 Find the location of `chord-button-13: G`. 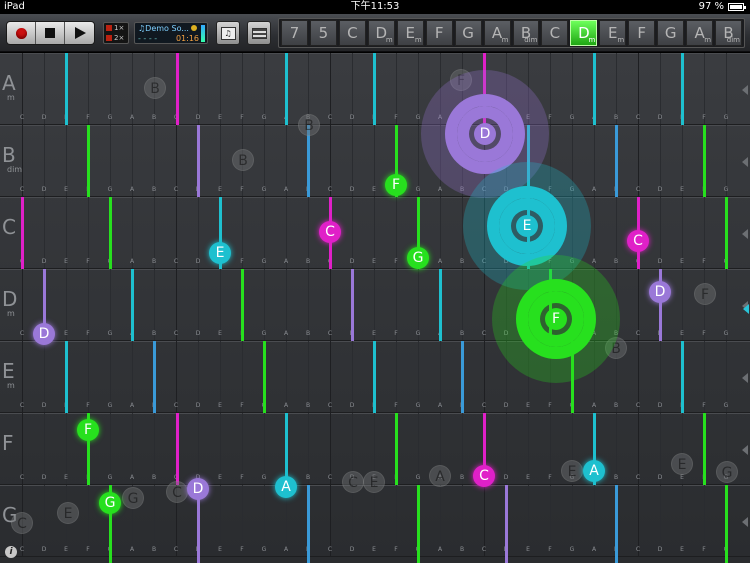

chord-button-13: G is located at coordinates (671, 33).